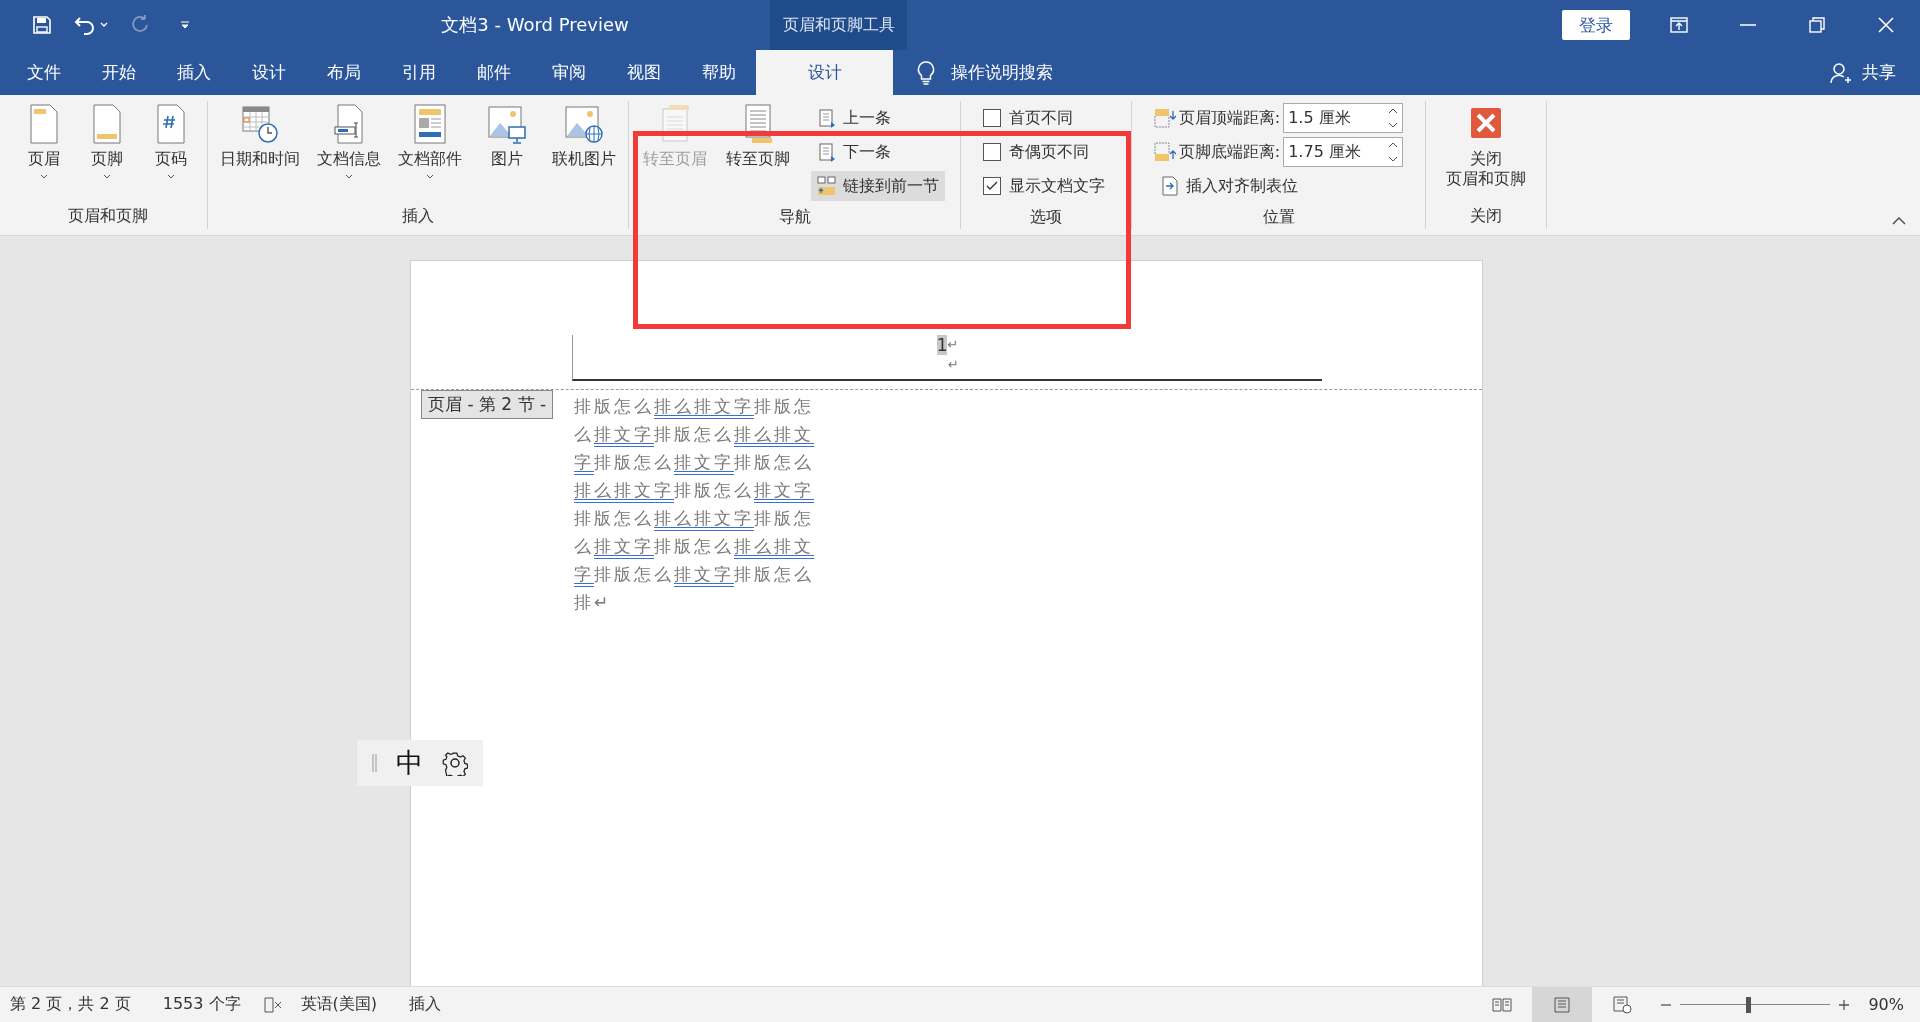 The width and height of the screenshot is (1920, 1022). I want to click on page-count: 第 2 页，共 2 页, so click(70, 1004).